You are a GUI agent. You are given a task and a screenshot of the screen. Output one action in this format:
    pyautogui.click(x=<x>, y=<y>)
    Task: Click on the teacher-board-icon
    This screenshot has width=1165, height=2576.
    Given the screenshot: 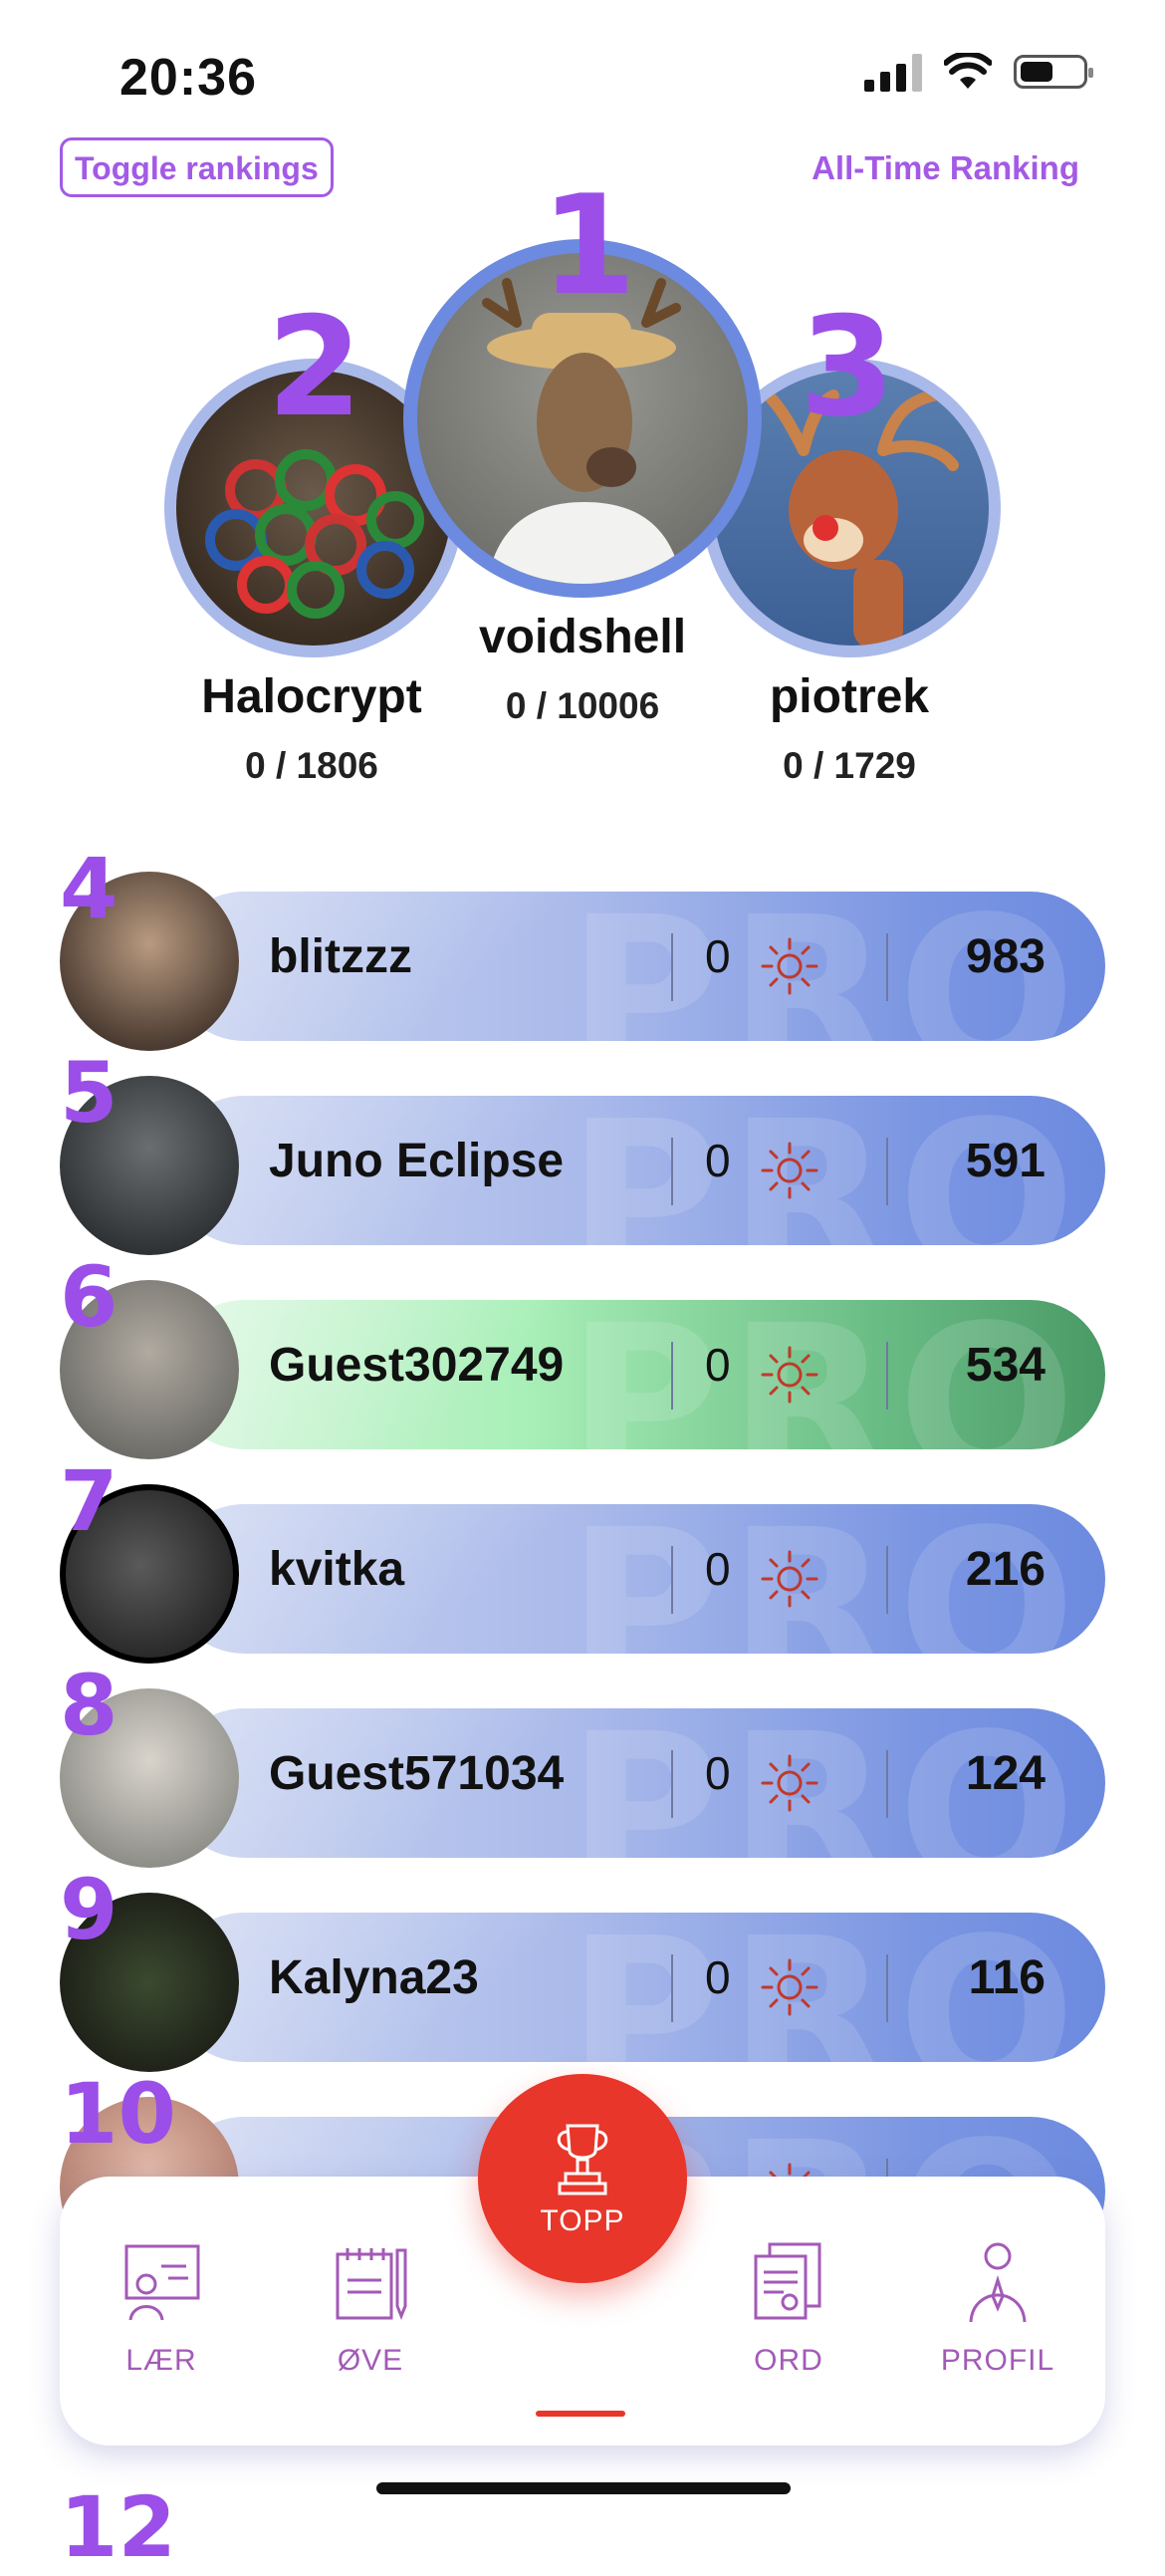 What is the action you would take?
    pyautogui.click(x=162, y=2282)
    